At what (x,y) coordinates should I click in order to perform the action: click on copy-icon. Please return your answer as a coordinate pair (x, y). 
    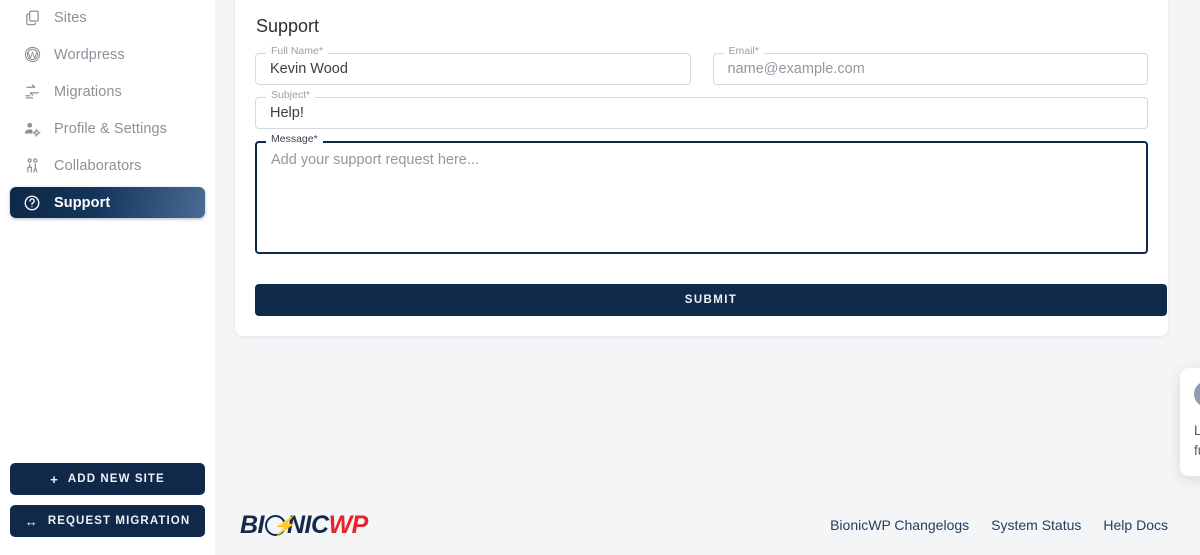
    Looking at the image, I should click on (32, 18).